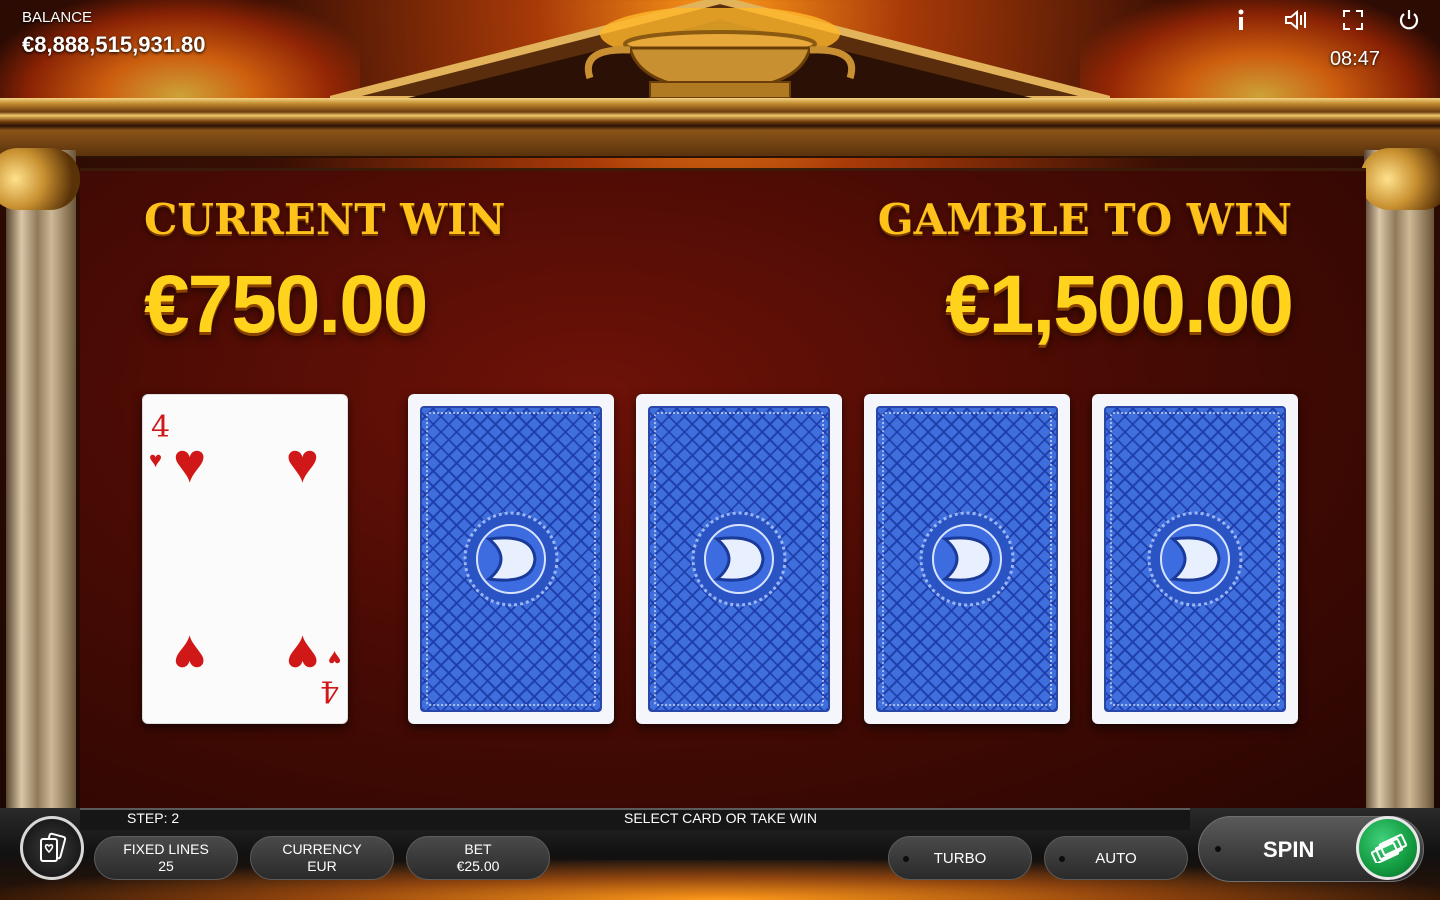 The width and height of the screenshot is (1440, 900). What do you see at coordinates (1325, 20) in the screenshot?
I see `hud-toolbar` at bounding box center [1325, 20].